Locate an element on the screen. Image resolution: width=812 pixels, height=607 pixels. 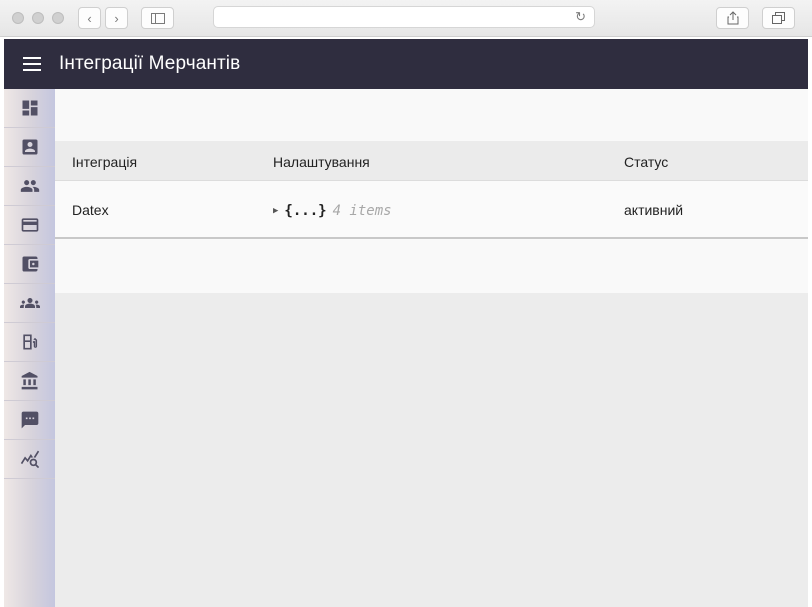
settings-json-viewer: ▶ {...} 4 items is located at coordinates (332, 211).